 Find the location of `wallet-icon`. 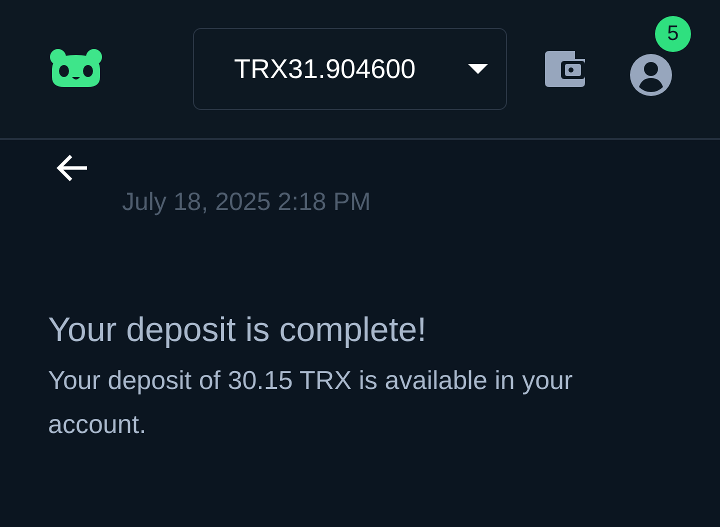

wallet-icon is located at coordinates (565, 69).